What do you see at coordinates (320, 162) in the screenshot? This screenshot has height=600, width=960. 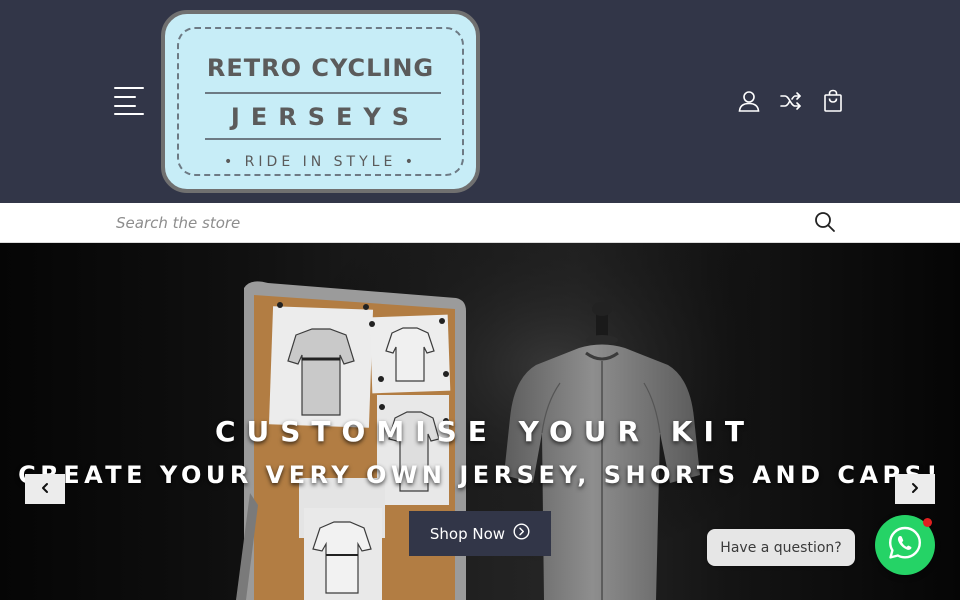 I see `logo-tagline: • RIDE IN STYLE •` at bounding box center [320, 162].